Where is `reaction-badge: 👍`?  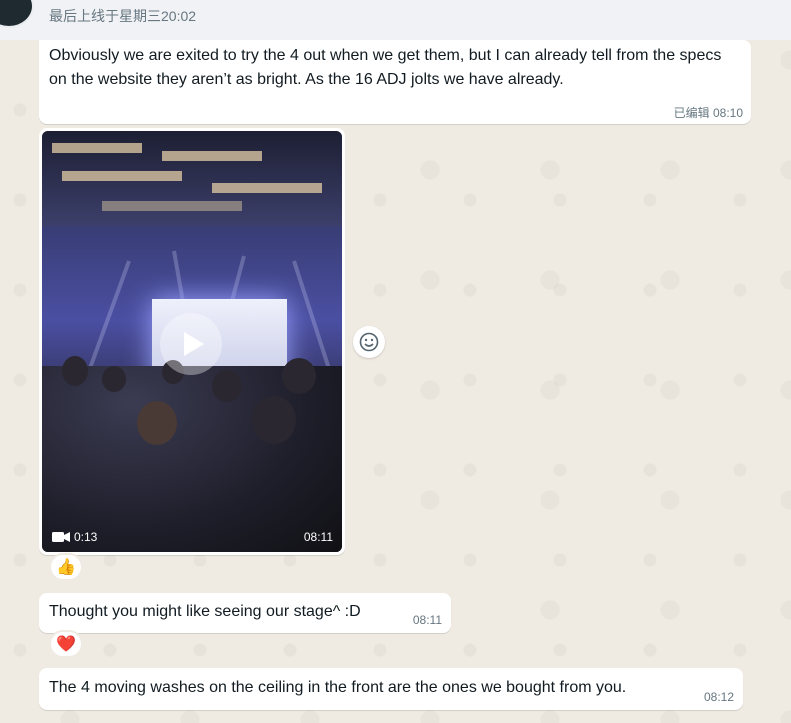
reaction-badge: 👍 is located at coordinates (66, 567).